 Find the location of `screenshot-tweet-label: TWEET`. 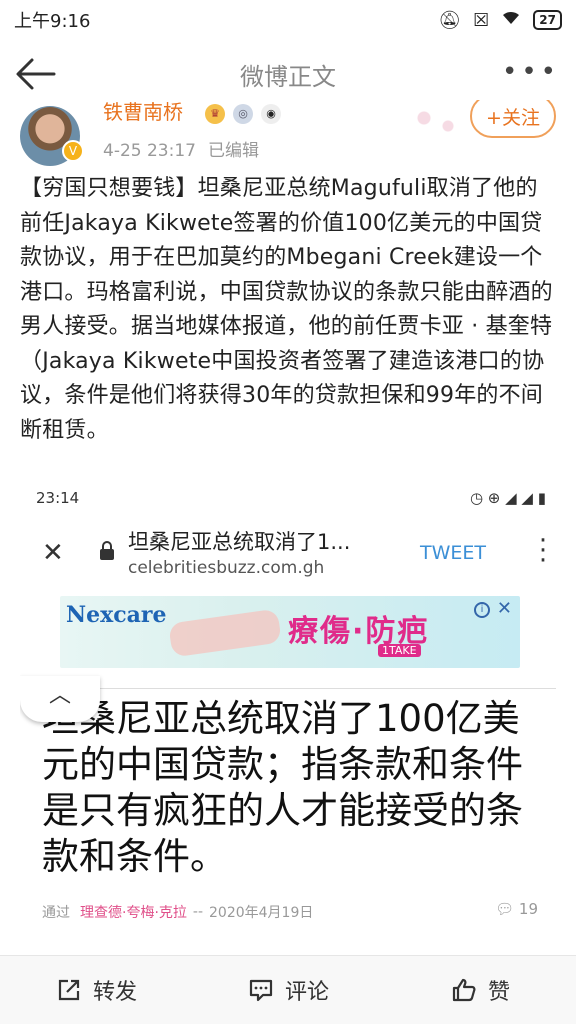

screenshot-tweet-label: TWEET is located at coordinates (453, 553).